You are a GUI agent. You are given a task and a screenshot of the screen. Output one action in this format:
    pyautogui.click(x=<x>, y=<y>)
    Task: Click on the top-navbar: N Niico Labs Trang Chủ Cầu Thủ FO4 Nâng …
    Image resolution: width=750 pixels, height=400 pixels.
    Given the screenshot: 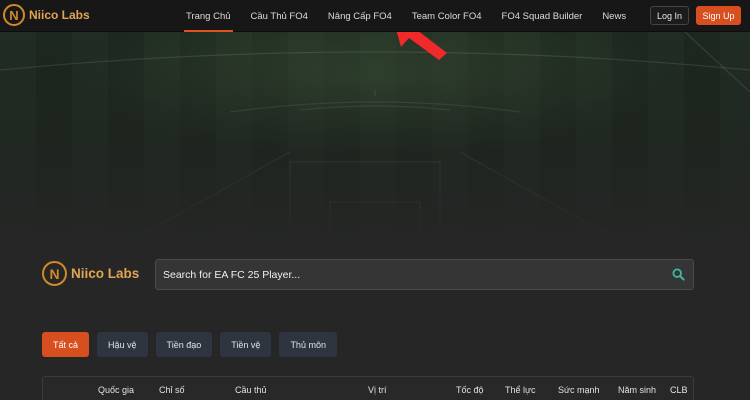 What is the action you would take?
    pyautogui.click(x=375, y=16)
    